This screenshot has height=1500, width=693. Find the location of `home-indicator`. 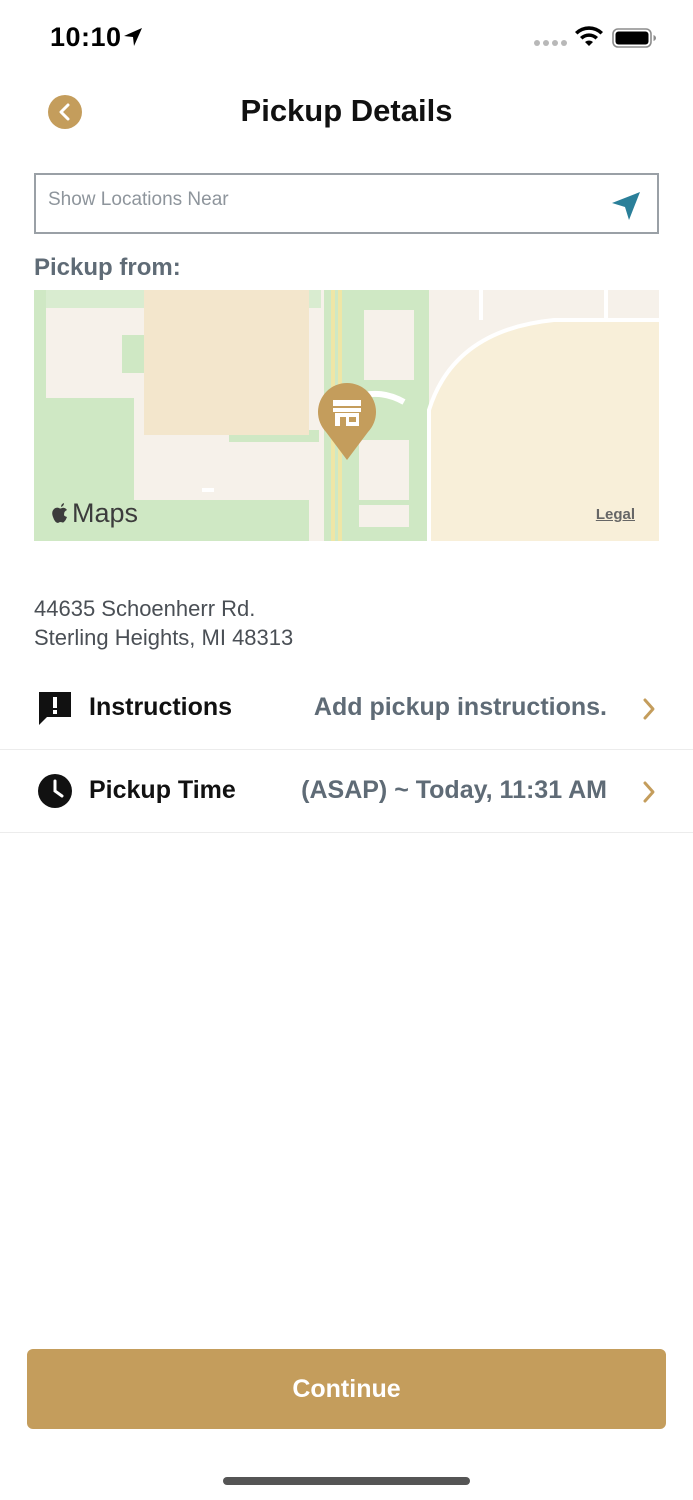

home-indicator is located at coordinates (346, 1481).